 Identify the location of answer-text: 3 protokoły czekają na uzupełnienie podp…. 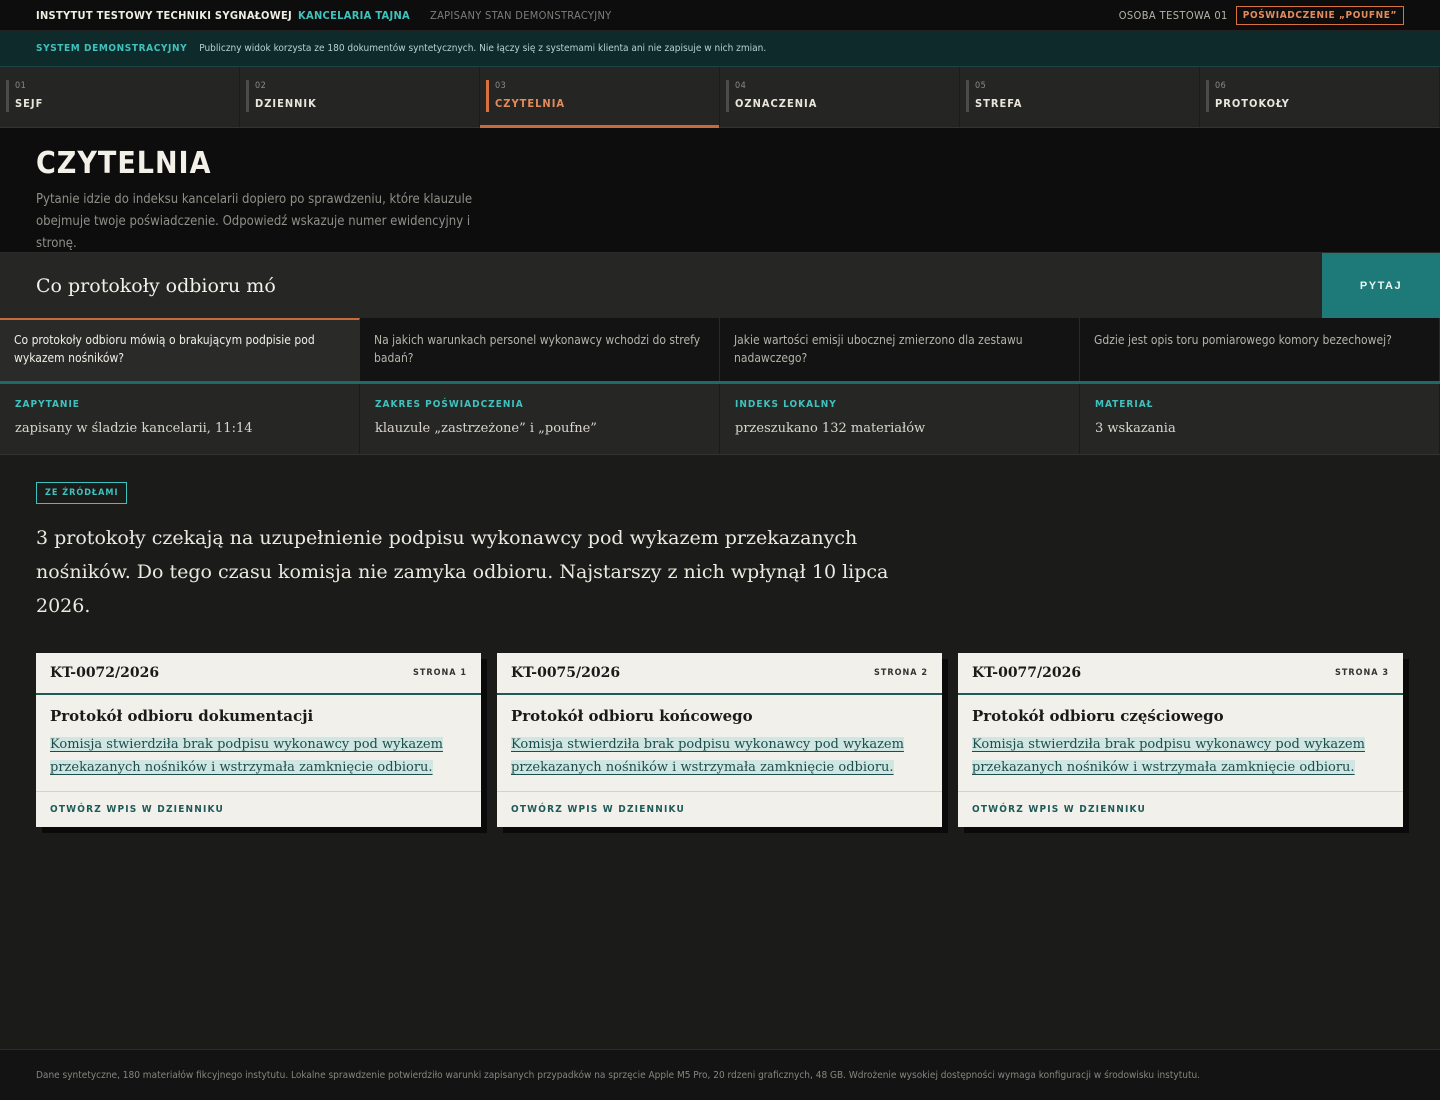
(462, 572).